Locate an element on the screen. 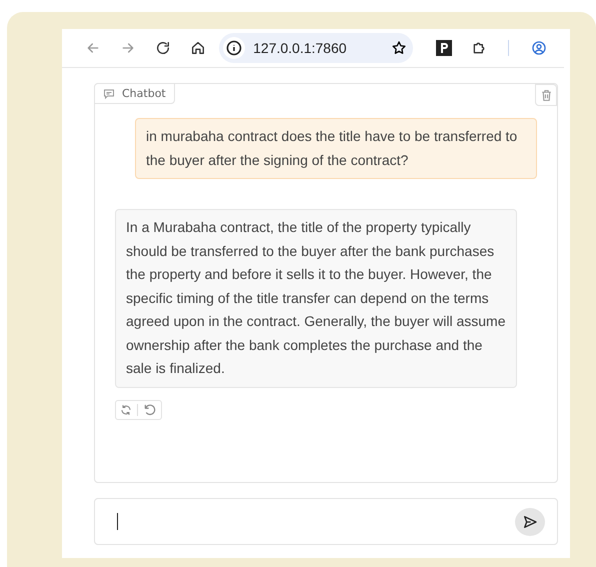 Image resolution: width=596 pixels, height=567 pixels. info-icon is located at coordinates (234, 48).